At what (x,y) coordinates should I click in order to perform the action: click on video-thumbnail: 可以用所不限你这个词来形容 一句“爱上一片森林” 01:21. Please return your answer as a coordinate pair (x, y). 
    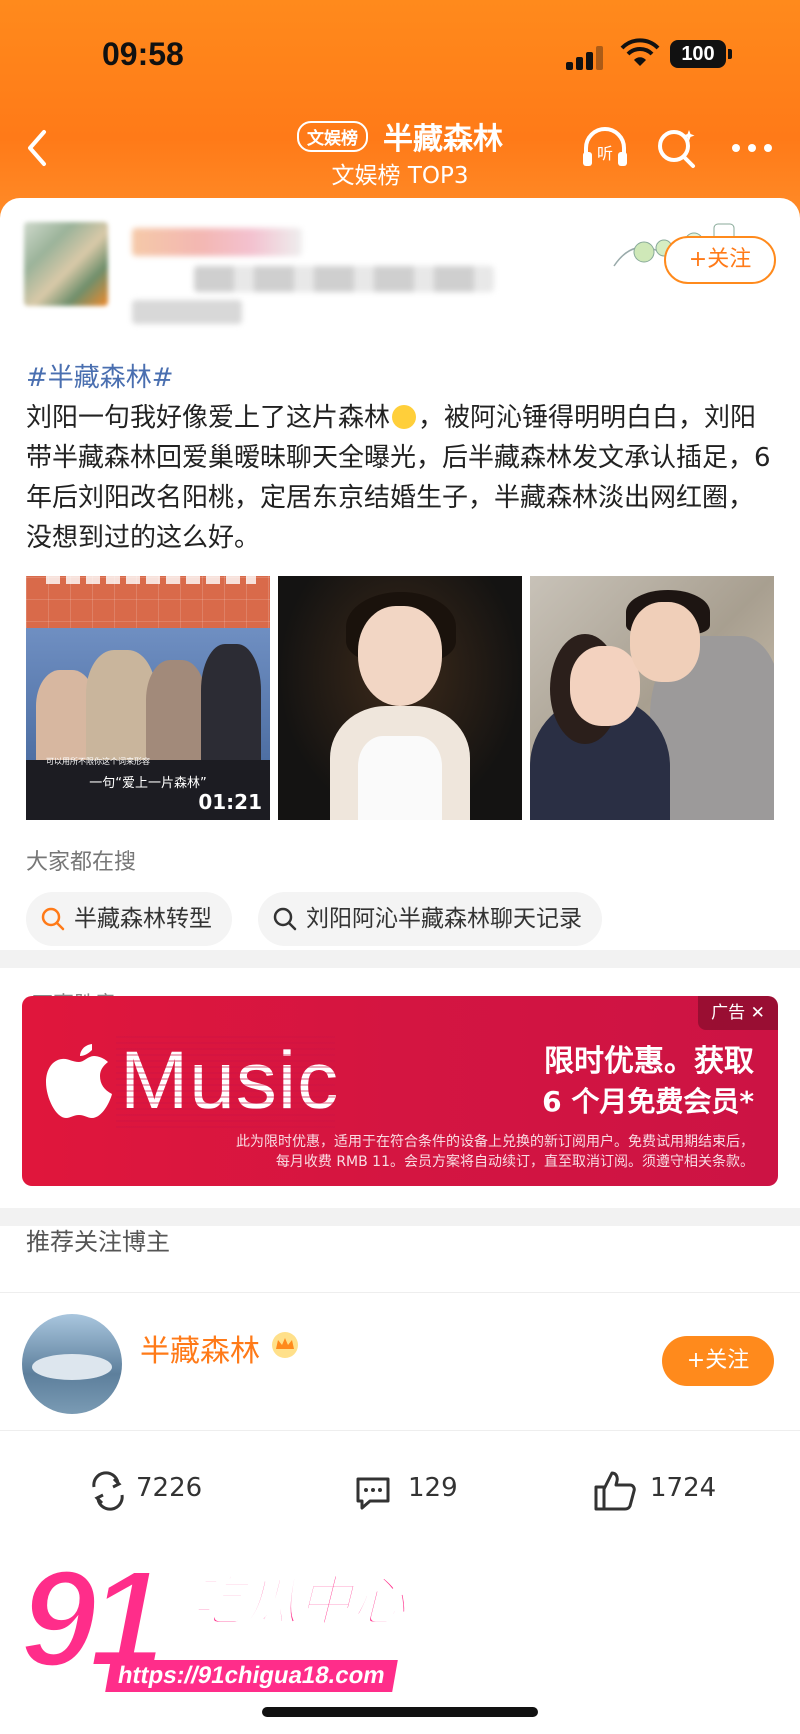
    Looking at the image, I should click on (148, 698).